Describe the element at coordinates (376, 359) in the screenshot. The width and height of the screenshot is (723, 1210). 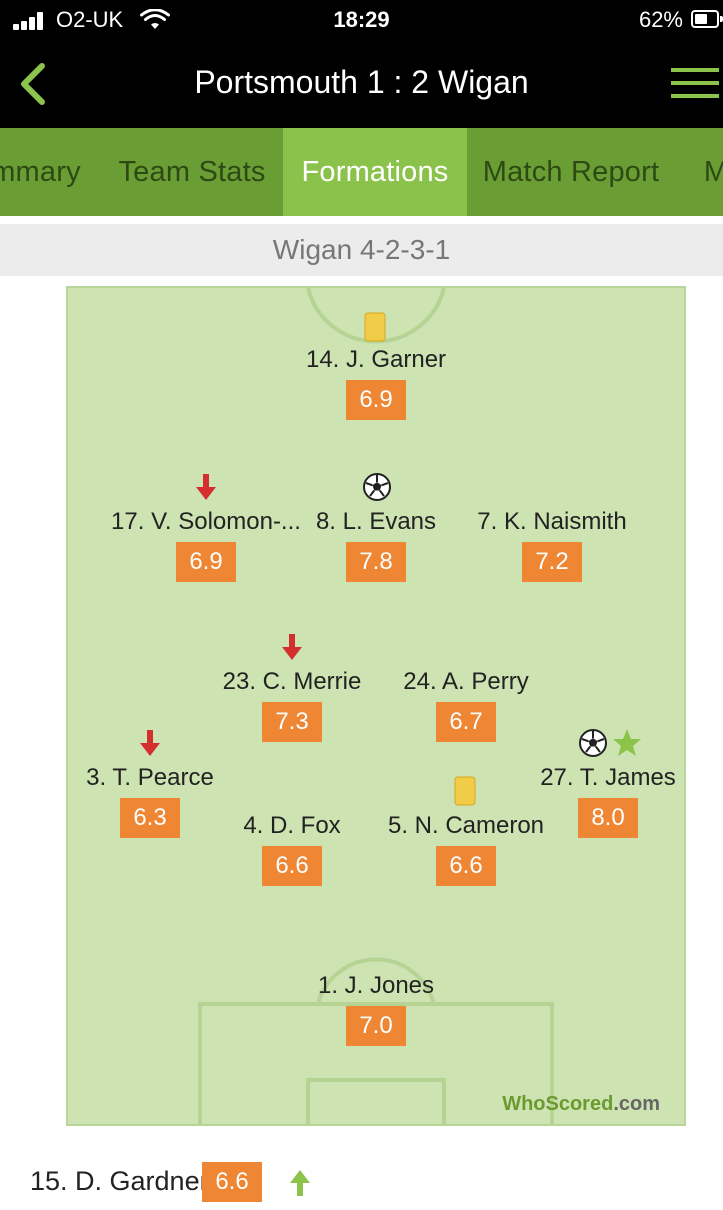
I see `player-name: 14. J. Garner` at that location.